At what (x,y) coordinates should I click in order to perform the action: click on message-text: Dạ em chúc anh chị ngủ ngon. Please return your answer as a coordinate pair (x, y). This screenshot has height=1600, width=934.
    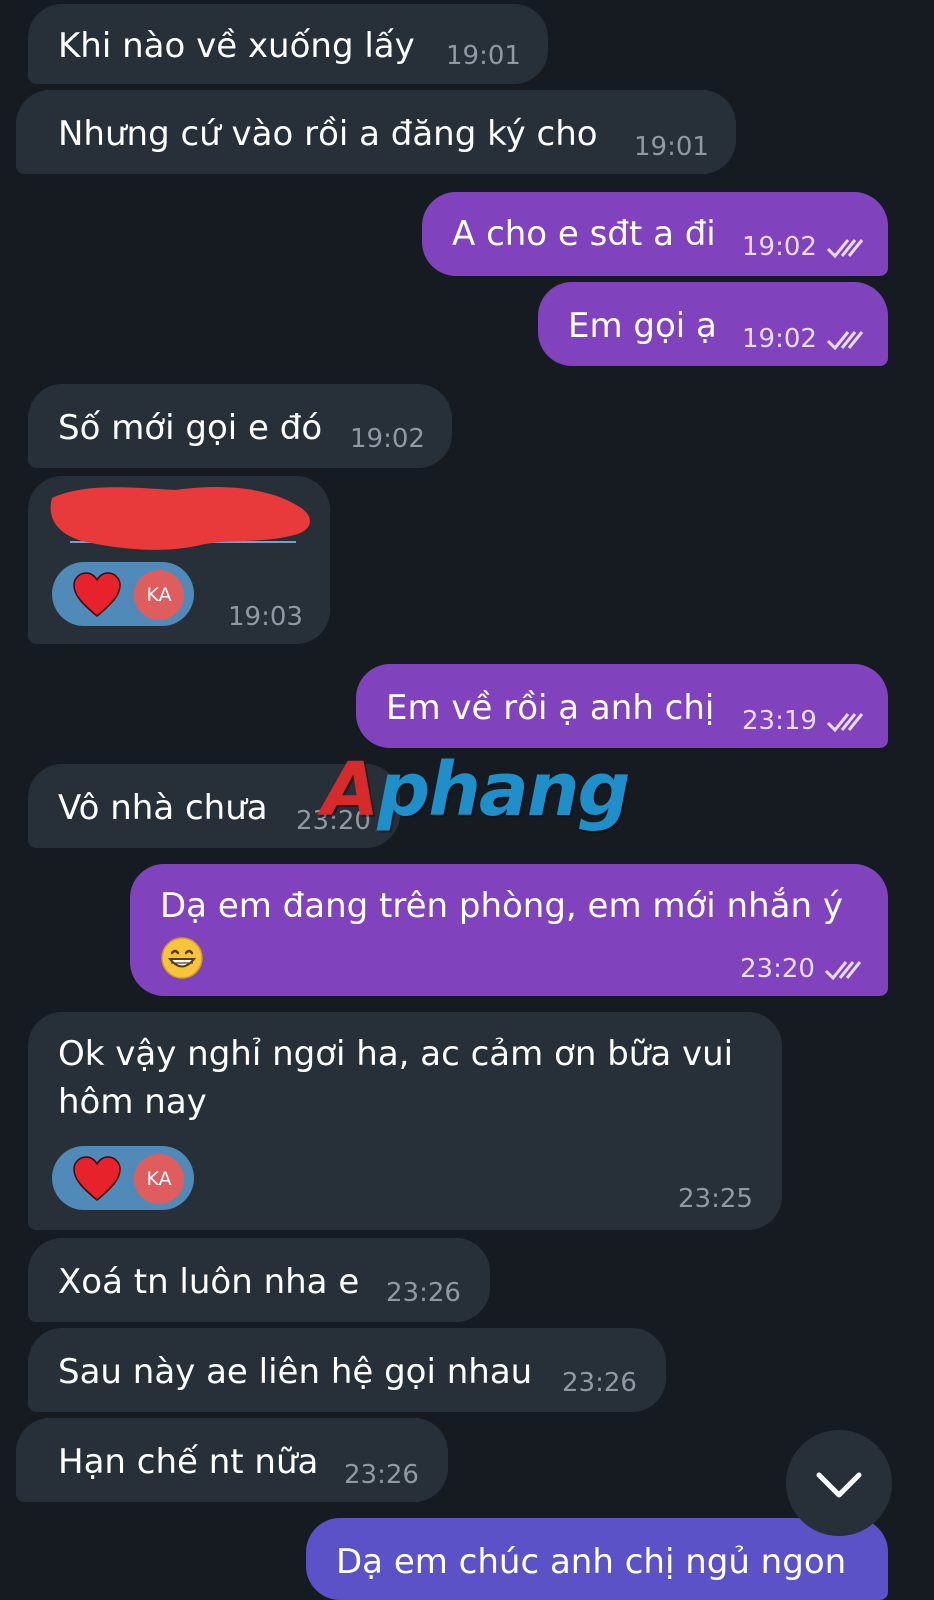
    Looking at the image, I should click on (591, 1562).